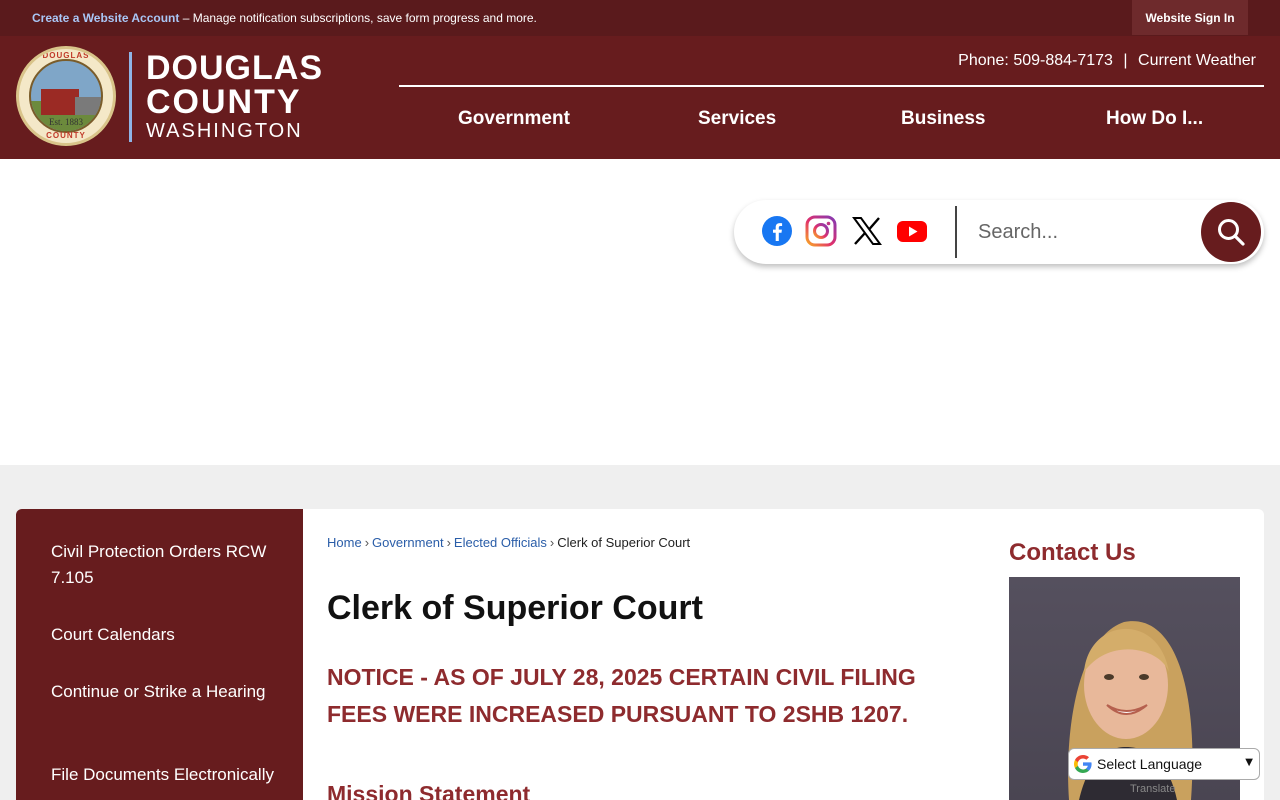 The image size is (1280, 800). What do you see at coordinates (408, 542) in the screenshot?
I see `breadcrumb-government: Government` at bounding box center [408, 542].